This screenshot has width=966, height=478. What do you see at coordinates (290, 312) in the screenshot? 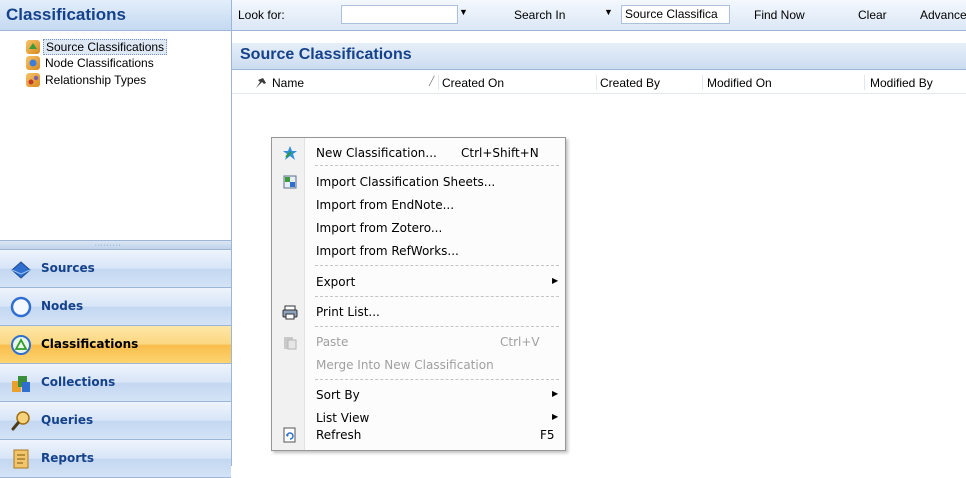
I see `print-icon` at bounding box center [290, 312].